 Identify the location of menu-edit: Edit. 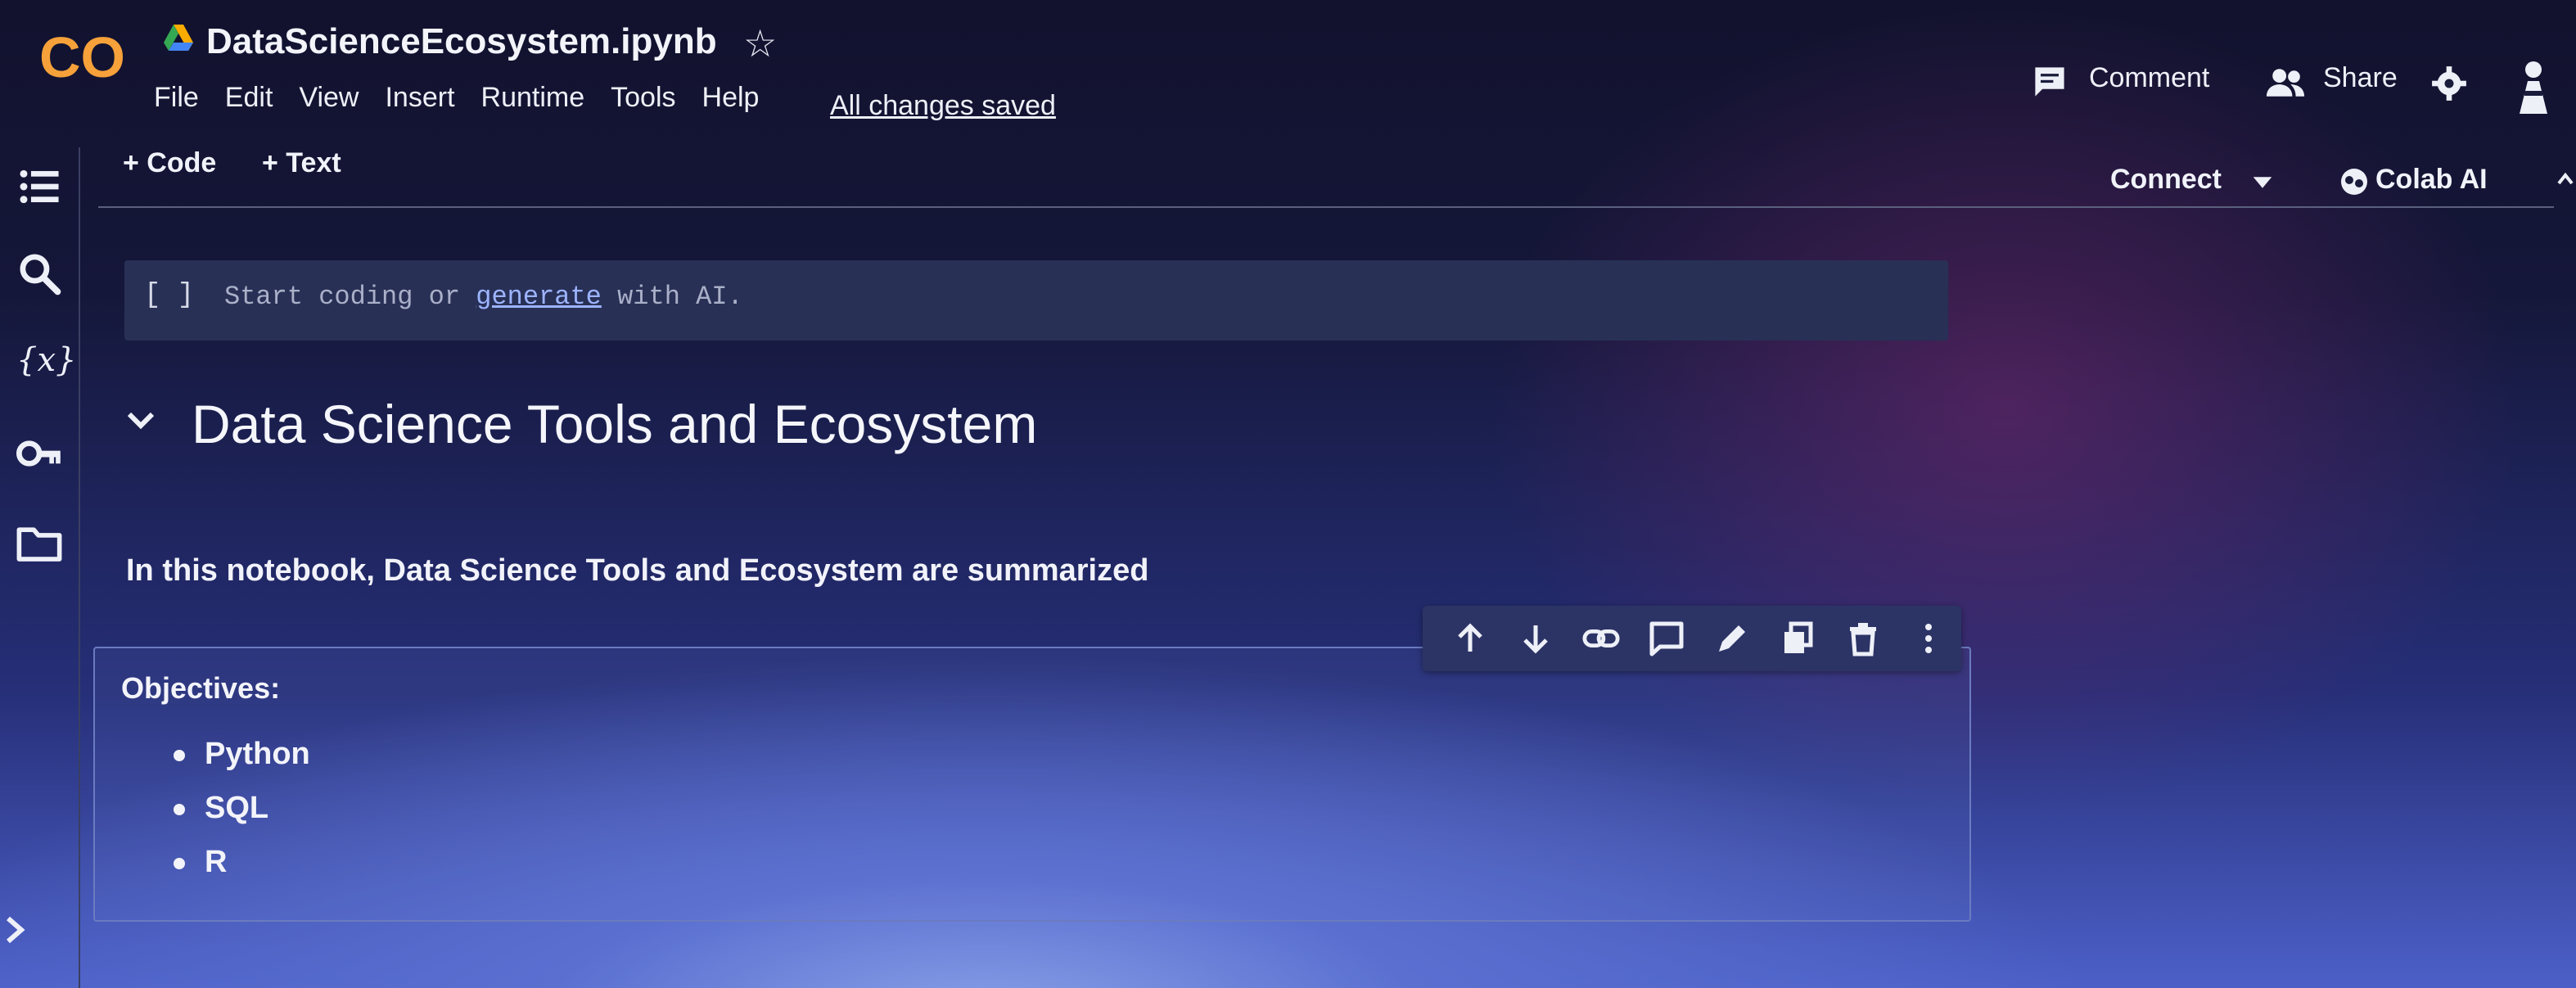
(249, 98).